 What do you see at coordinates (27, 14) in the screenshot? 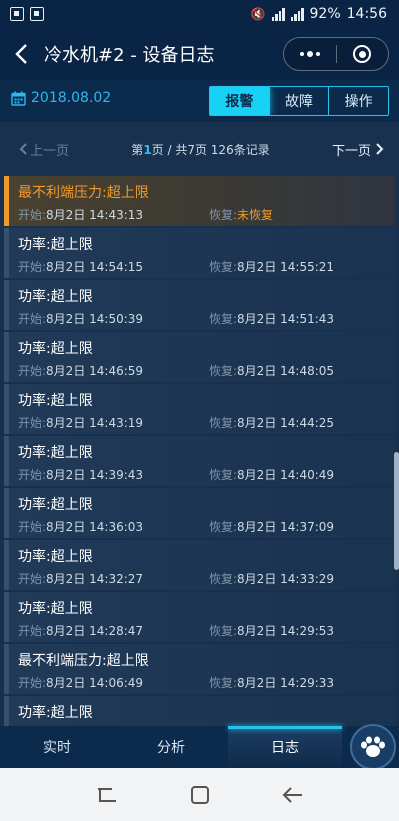
I see `notification-icons` at bounding box center [27, 14].